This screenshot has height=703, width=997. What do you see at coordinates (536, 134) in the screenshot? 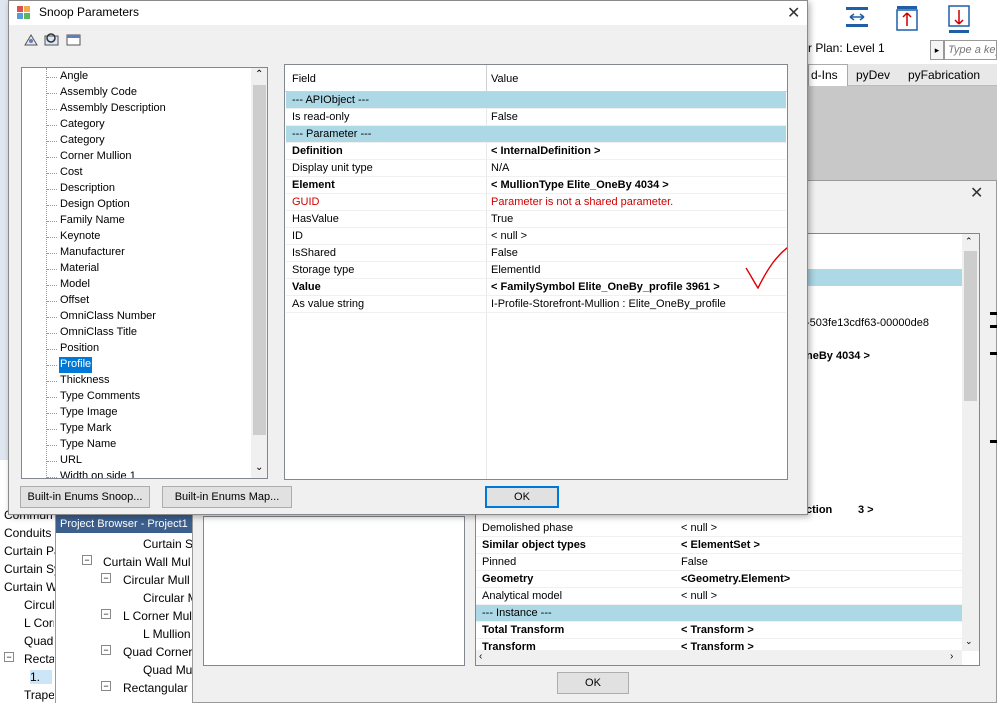
I see `table-row: --- Parameter ---` at bounding box center [536, 134].